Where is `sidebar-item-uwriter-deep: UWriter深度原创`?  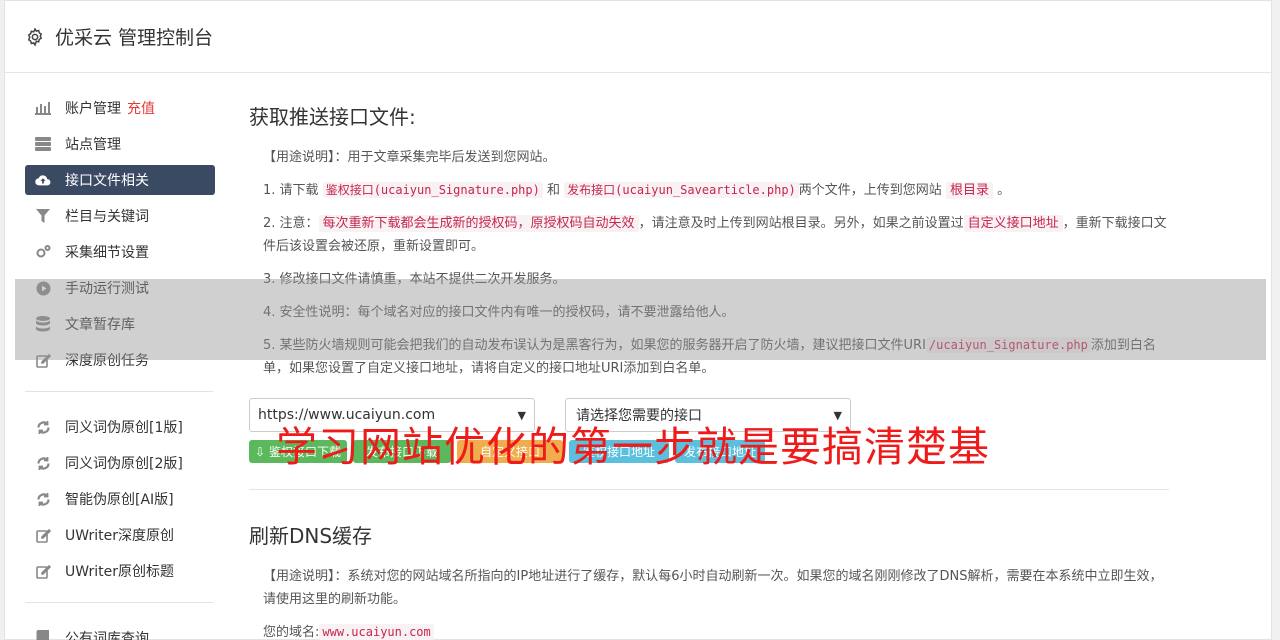 sidebar-item-uwriter-deep: UWriter深度原创 is located at coordinates (120, 535).